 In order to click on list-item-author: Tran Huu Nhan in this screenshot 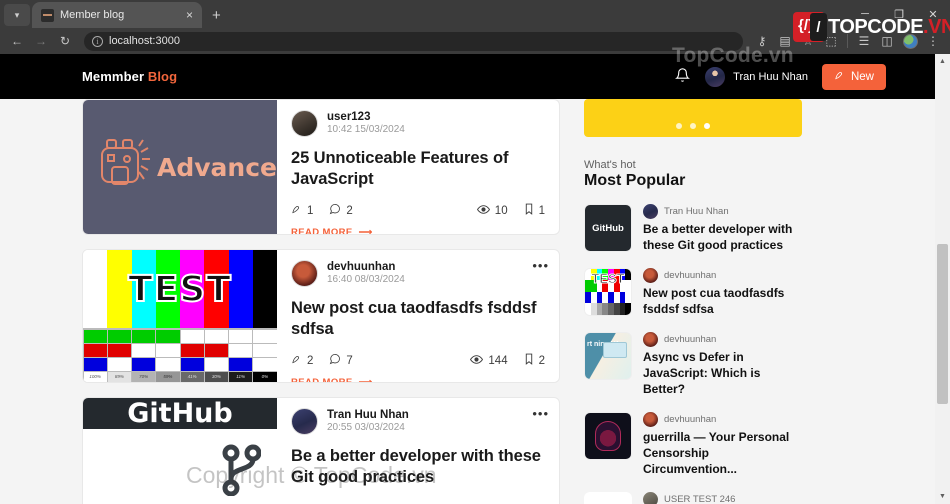, I will do `click(696, 211)`.